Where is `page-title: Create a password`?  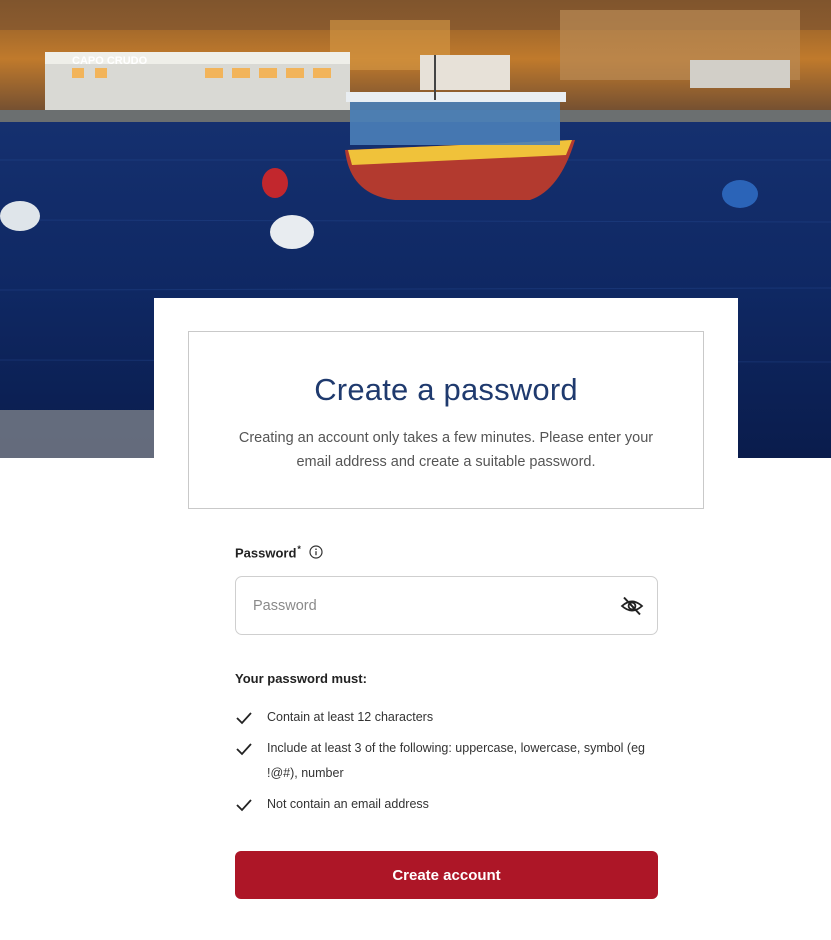 page-title: Create a password is located at coordinates (446, 389).